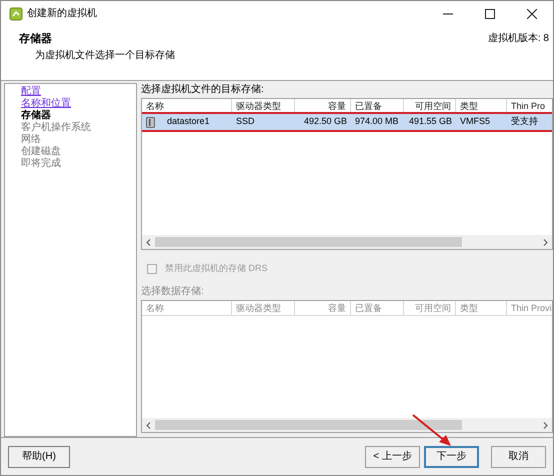  Describe the element at coordinates (39, 457) in the screenshot. I see `help-button: 帮助(H)` at that location.